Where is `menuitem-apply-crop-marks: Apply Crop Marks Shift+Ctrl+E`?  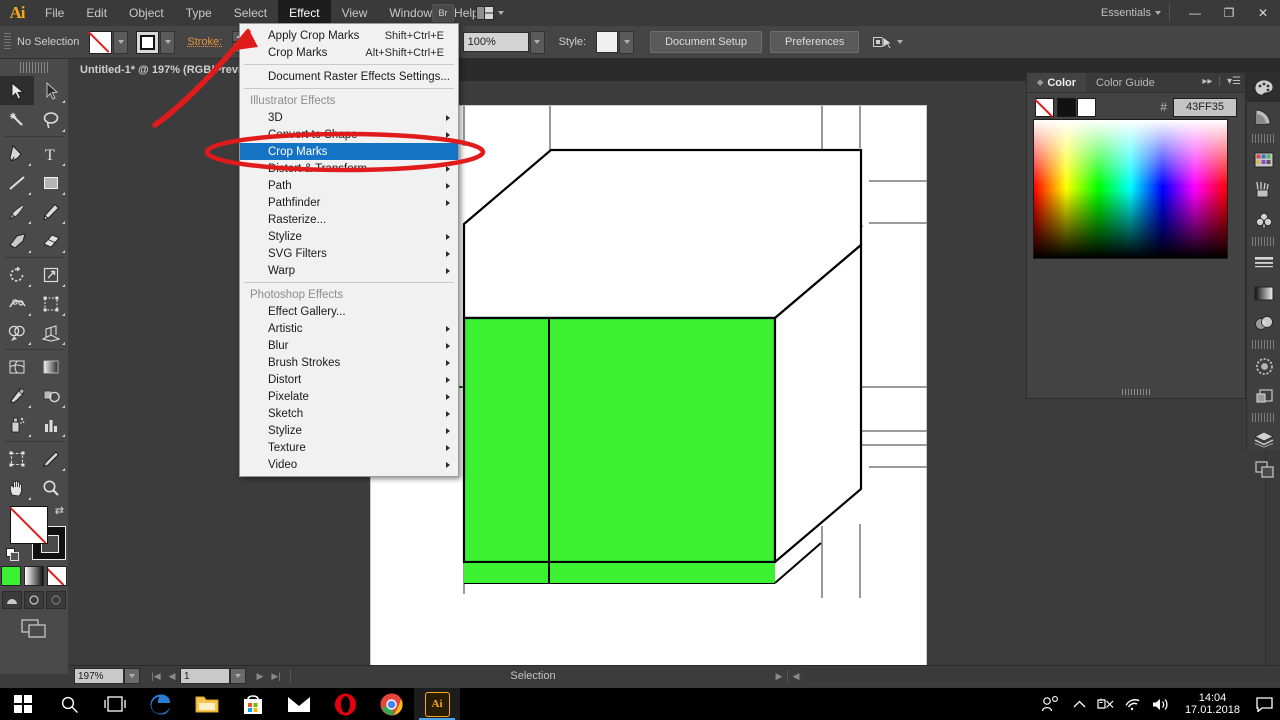 menuitem-apply-crop-marks: Apply Crop Marks Shift+Ctrl+E is located at coordinates (349, 35).